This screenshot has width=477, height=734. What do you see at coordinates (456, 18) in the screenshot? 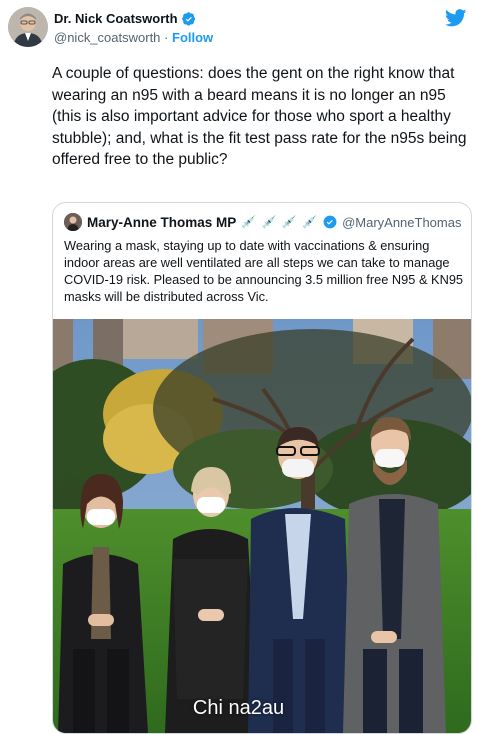
I see `twitter-bird-icon` at bounding box center [456, 18].